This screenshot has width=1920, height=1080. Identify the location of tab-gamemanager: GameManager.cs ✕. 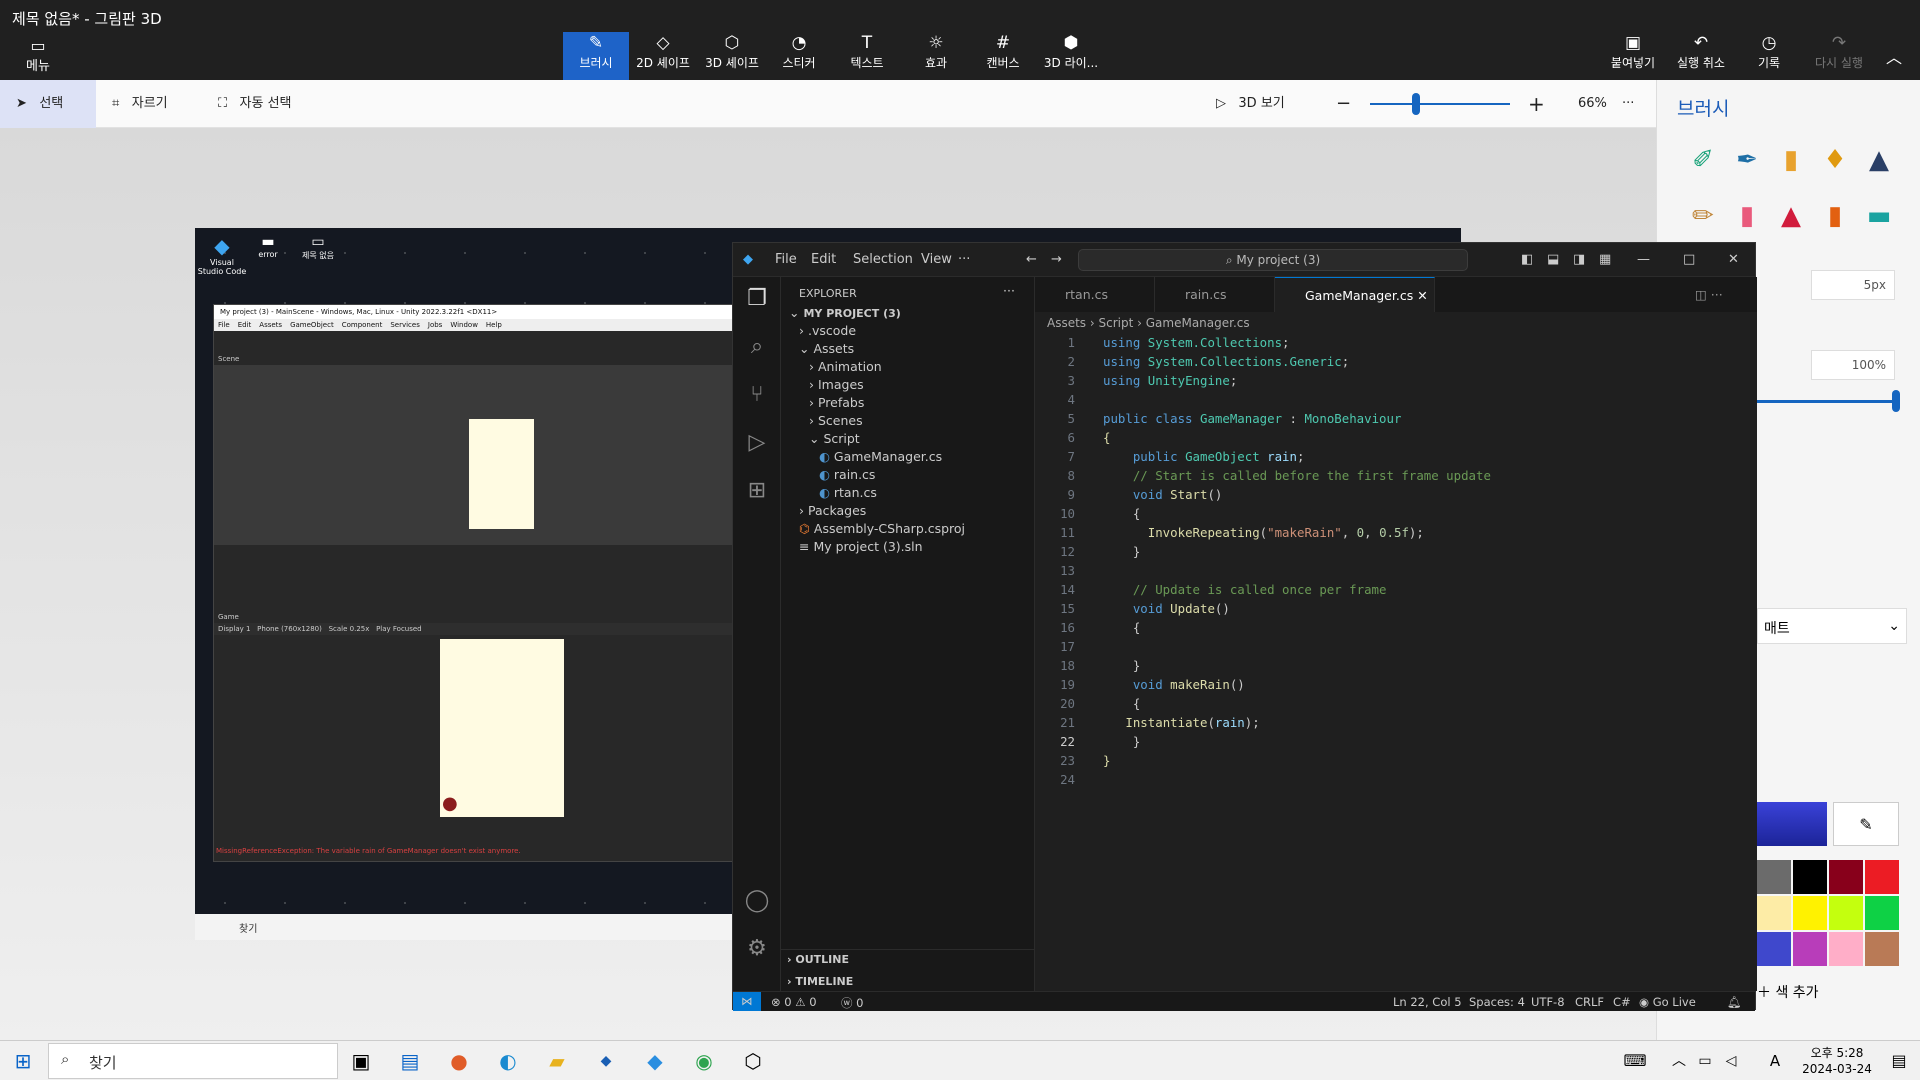
(1355, 294).